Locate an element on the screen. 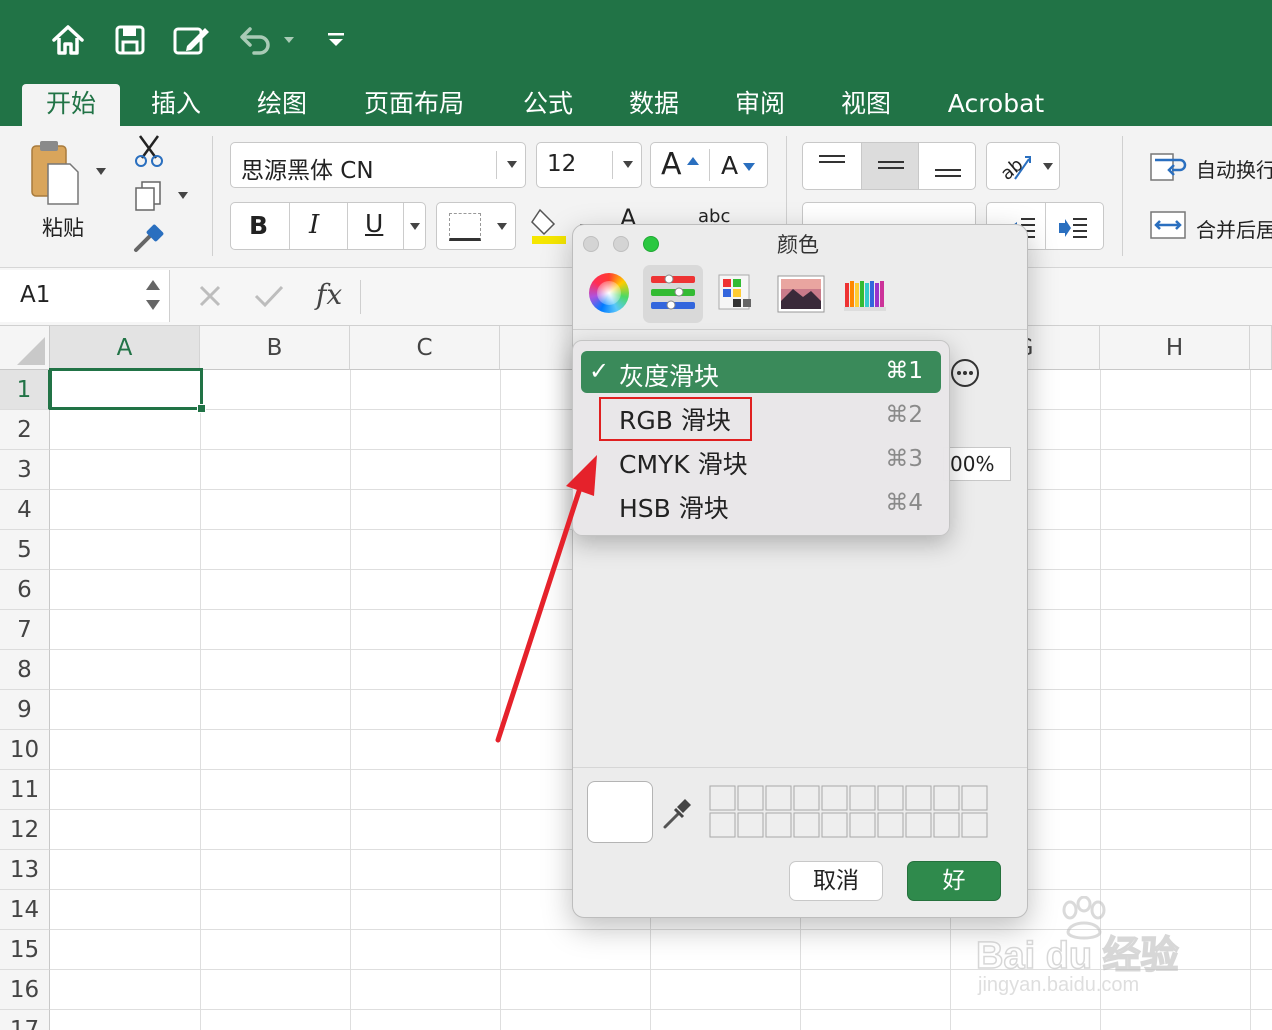 Image resolution: width=1272 pixels, height=1030 pixels. annotation-arrow is located at coordinates (546, 599).